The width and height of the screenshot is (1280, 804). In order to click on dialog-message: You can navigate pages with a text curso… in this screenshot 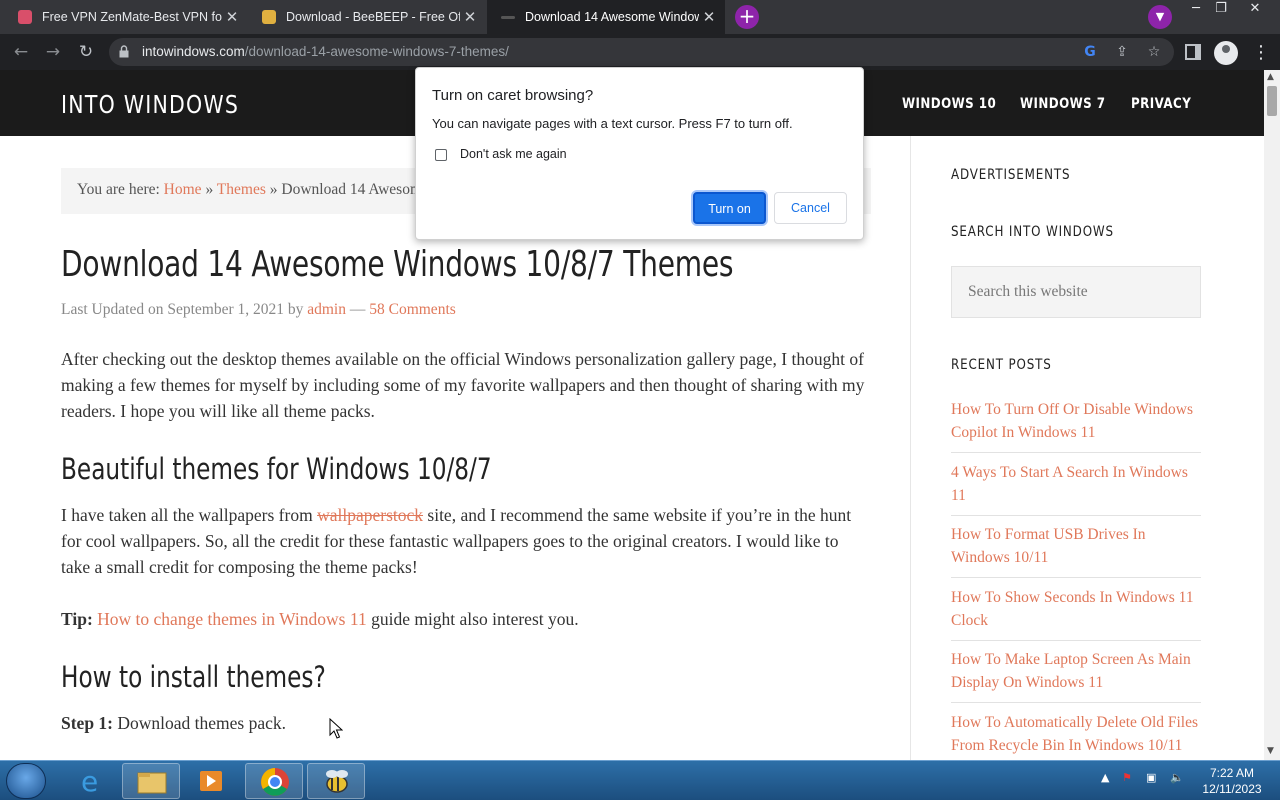, I will do `click(612, 123)`.